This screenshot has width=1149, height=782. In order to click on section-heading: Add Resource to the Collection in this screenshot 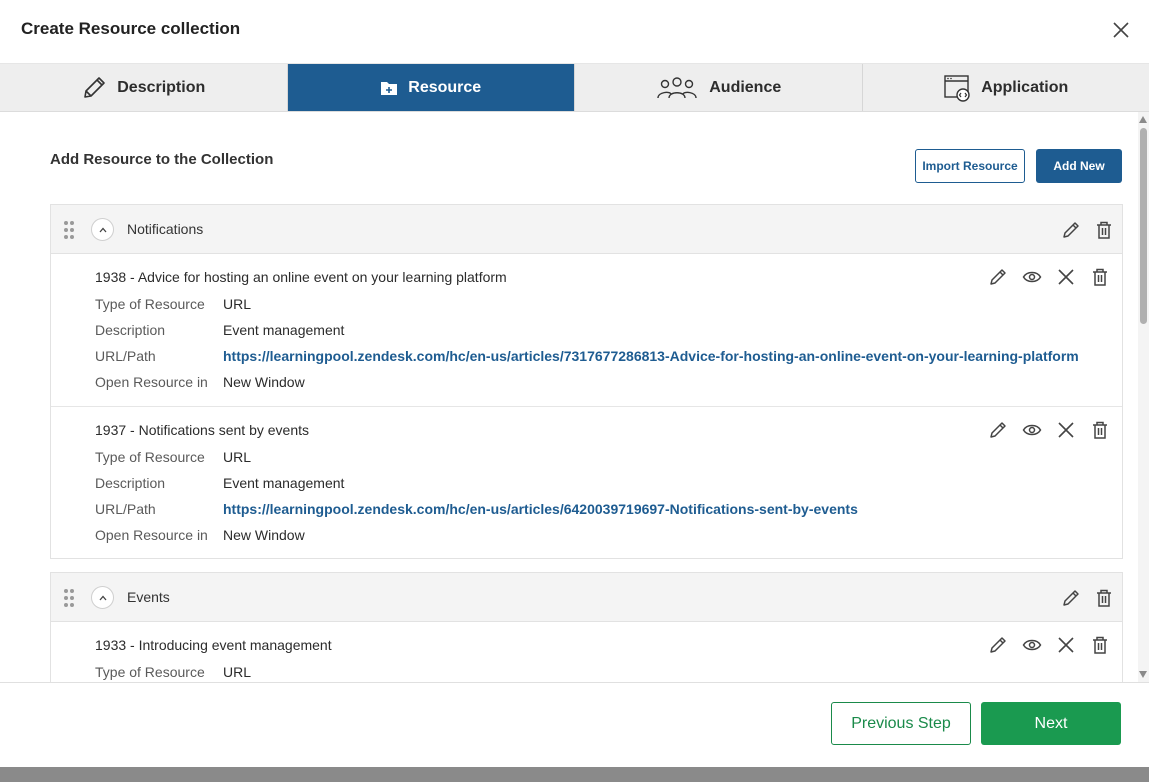, I will do `click(162, 159)`.